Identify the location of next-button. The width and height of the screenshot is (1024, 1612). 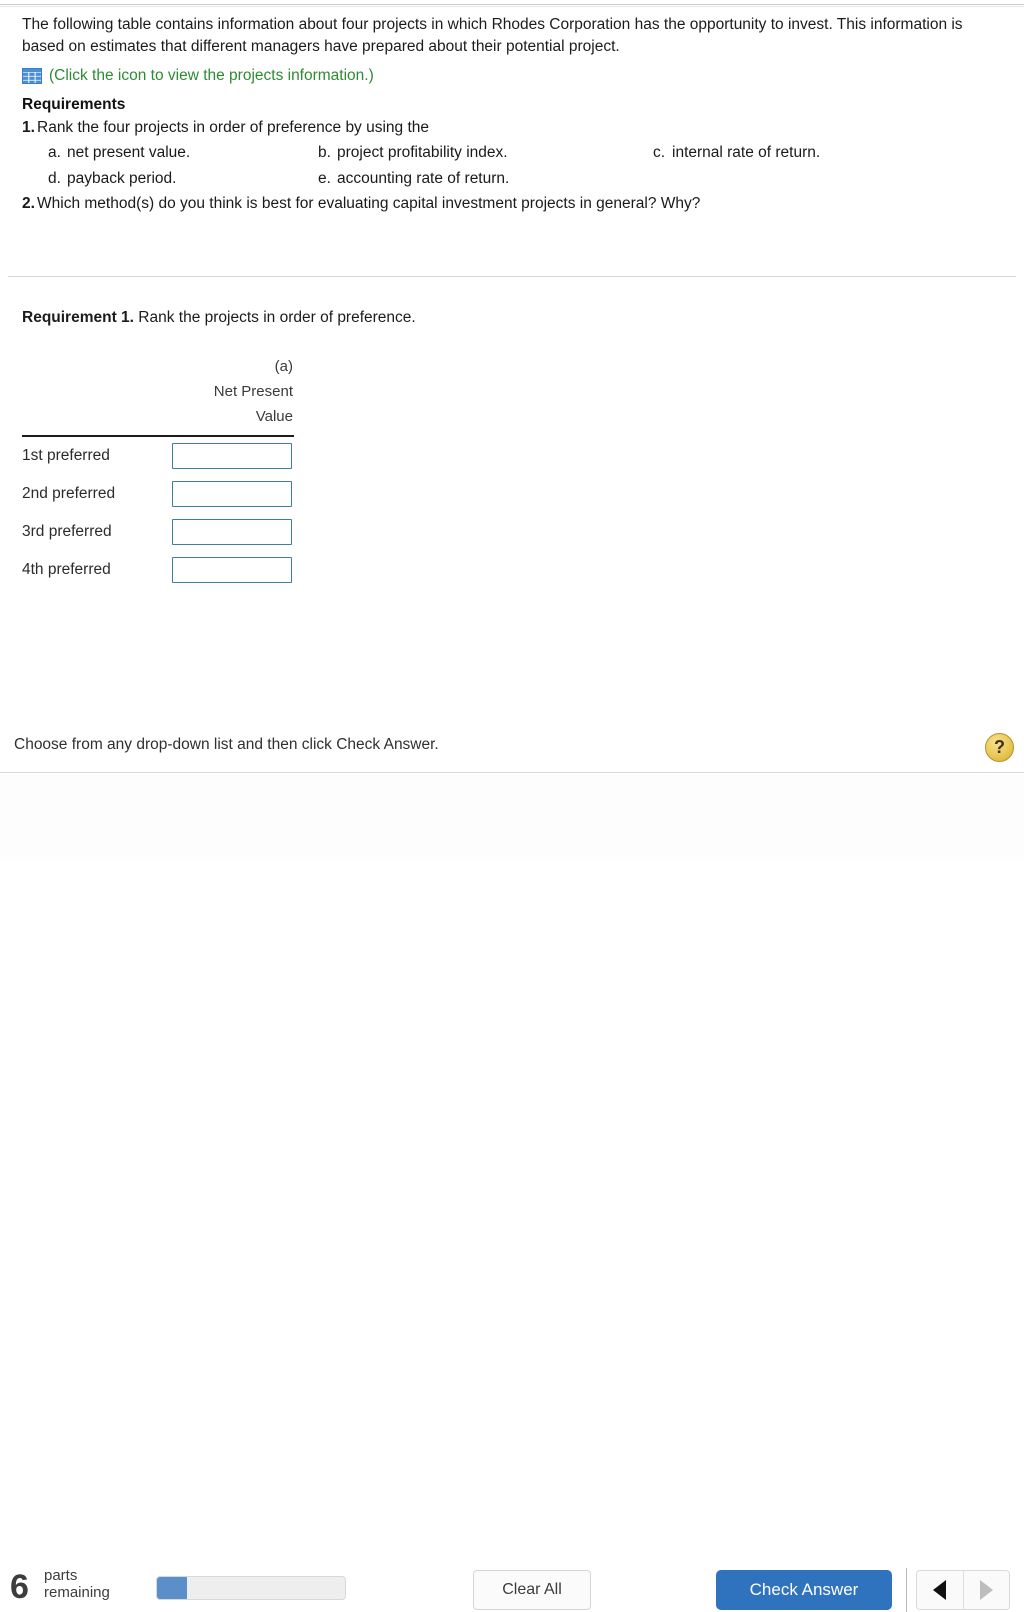
(985, 1590).